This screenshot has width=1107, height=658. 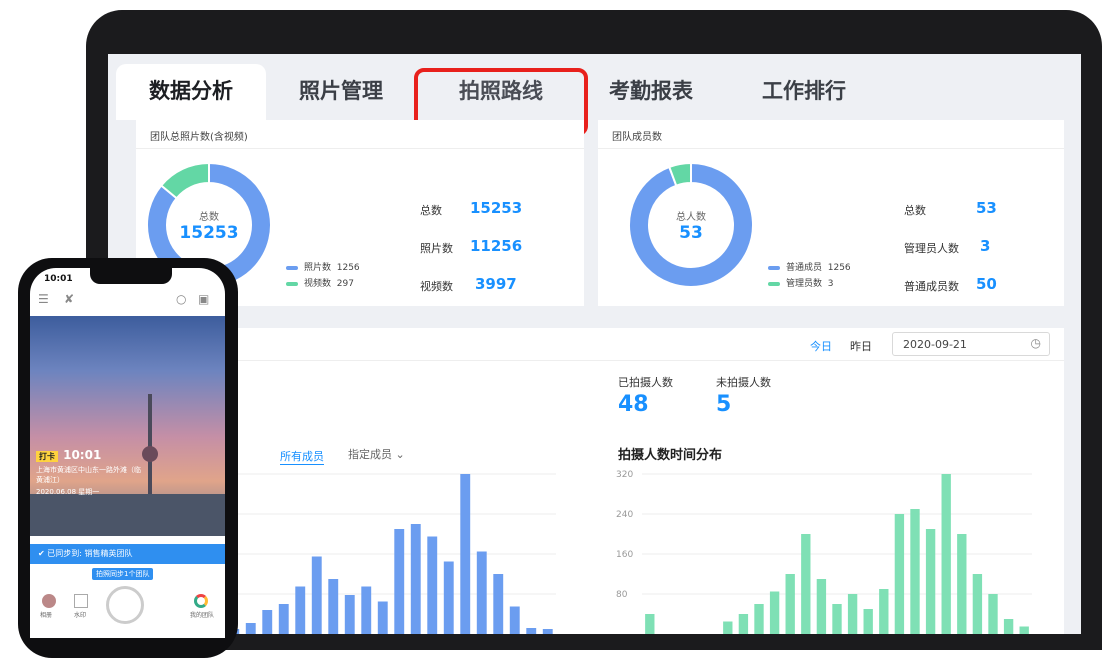 What do you see at coordinates (861, 346) in the screenshot?
I see `yesterday-button: 昨日` at bounding box center [861, 346].